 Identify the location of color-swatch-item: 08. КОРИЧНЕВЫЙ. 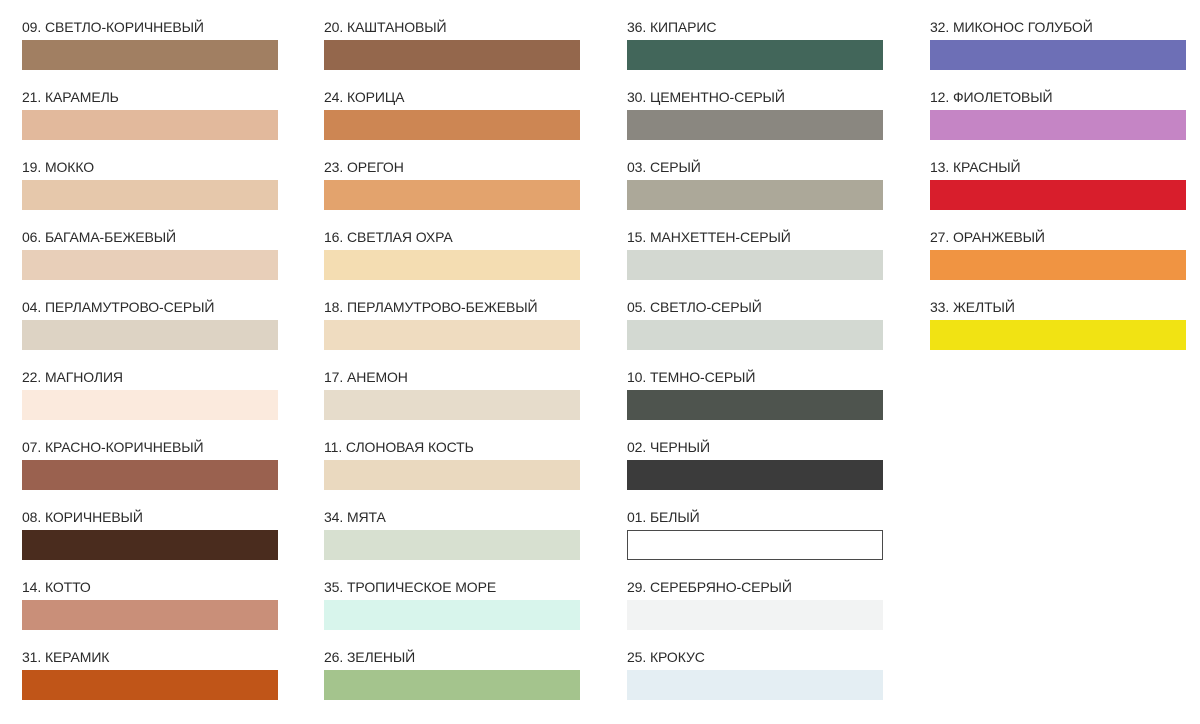
(150, 542).